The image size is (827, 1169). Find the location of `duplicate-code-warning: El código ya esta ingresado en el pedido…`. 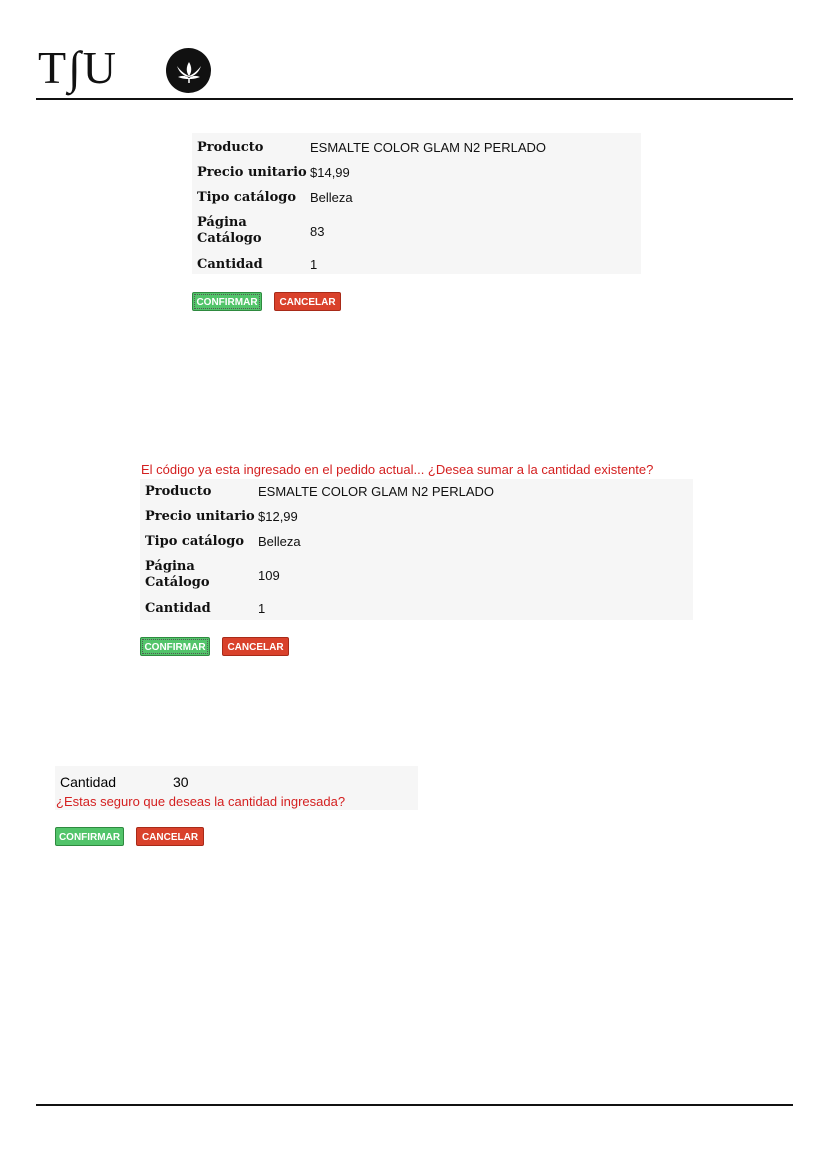

duplicate-code-warning: El código ya esta ingresado en el pedido… is located at coordinates (397, 469).